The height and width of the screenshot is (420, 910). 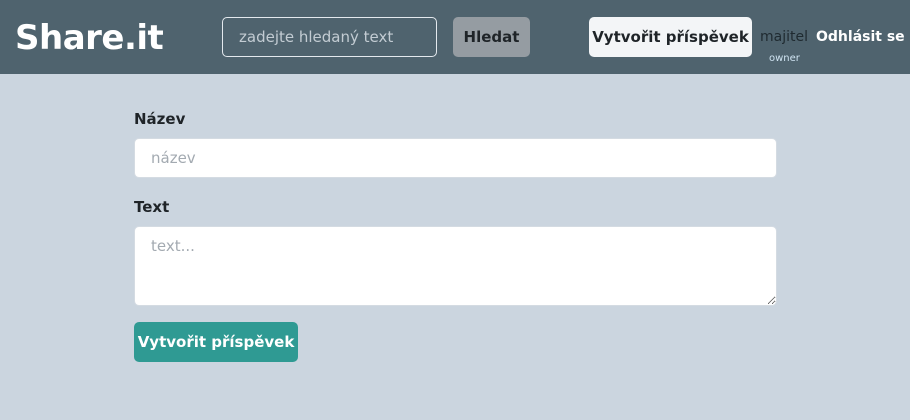 What do you see at coordinates (455, 266) in the screenshot?
I see `text-textarea` at bounding box center [455, 266].